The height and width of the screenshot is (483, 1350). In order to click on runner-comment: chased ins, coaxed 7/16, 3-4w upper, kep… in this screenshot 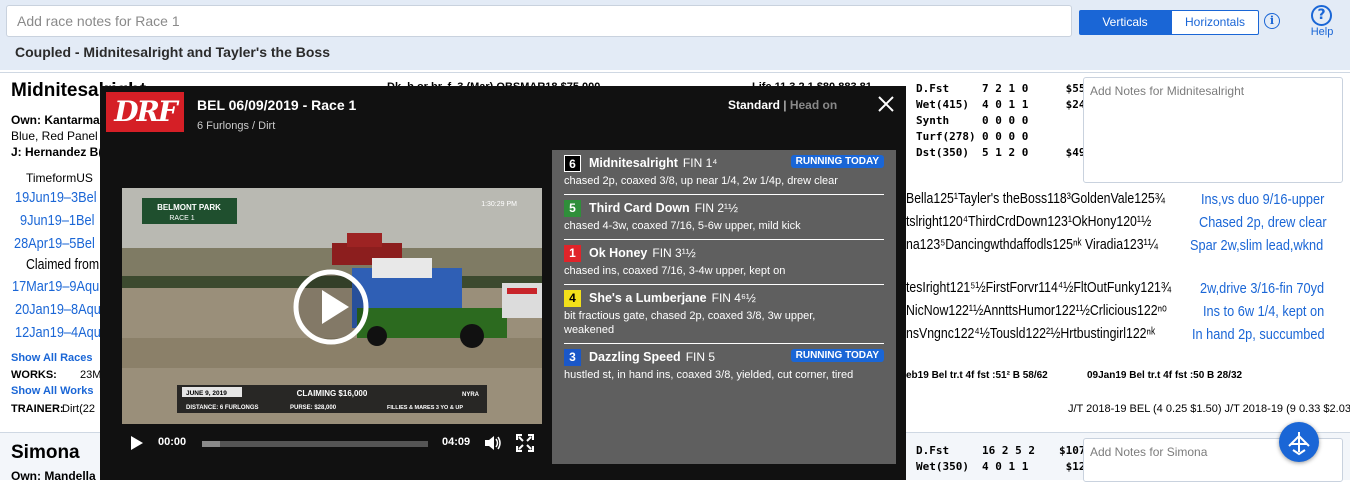, I will do `click(675, 271)`.